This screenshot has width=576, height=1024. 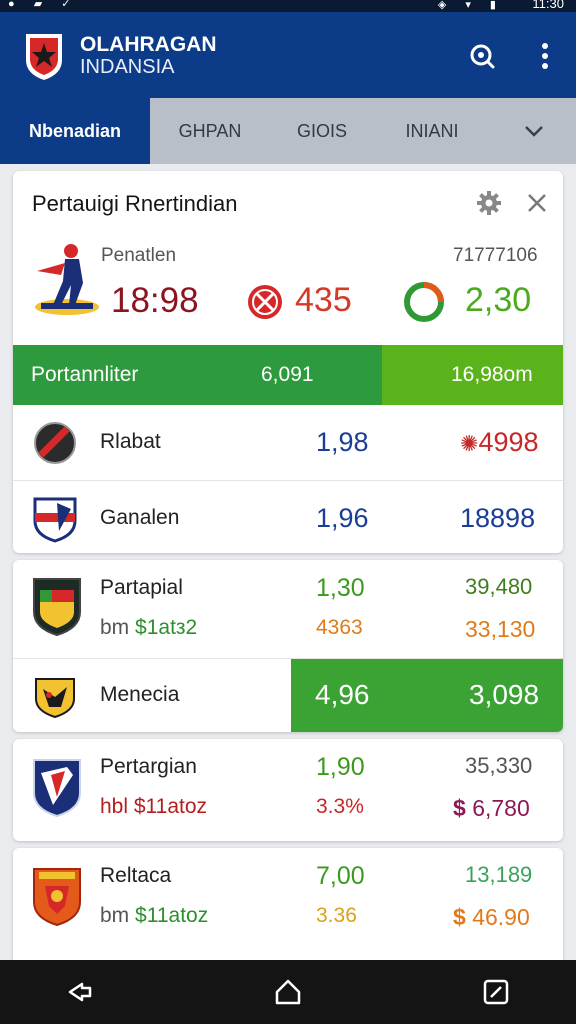 I want to click on team-value-3: 39,480, so click(x=499, y=586).